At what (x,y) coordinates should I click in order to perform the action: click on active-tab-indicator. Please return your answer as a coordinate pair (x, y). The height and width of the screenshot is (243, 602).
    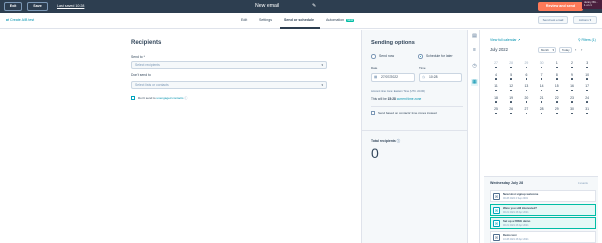
    Looking at the image, I should click on (300, 28).